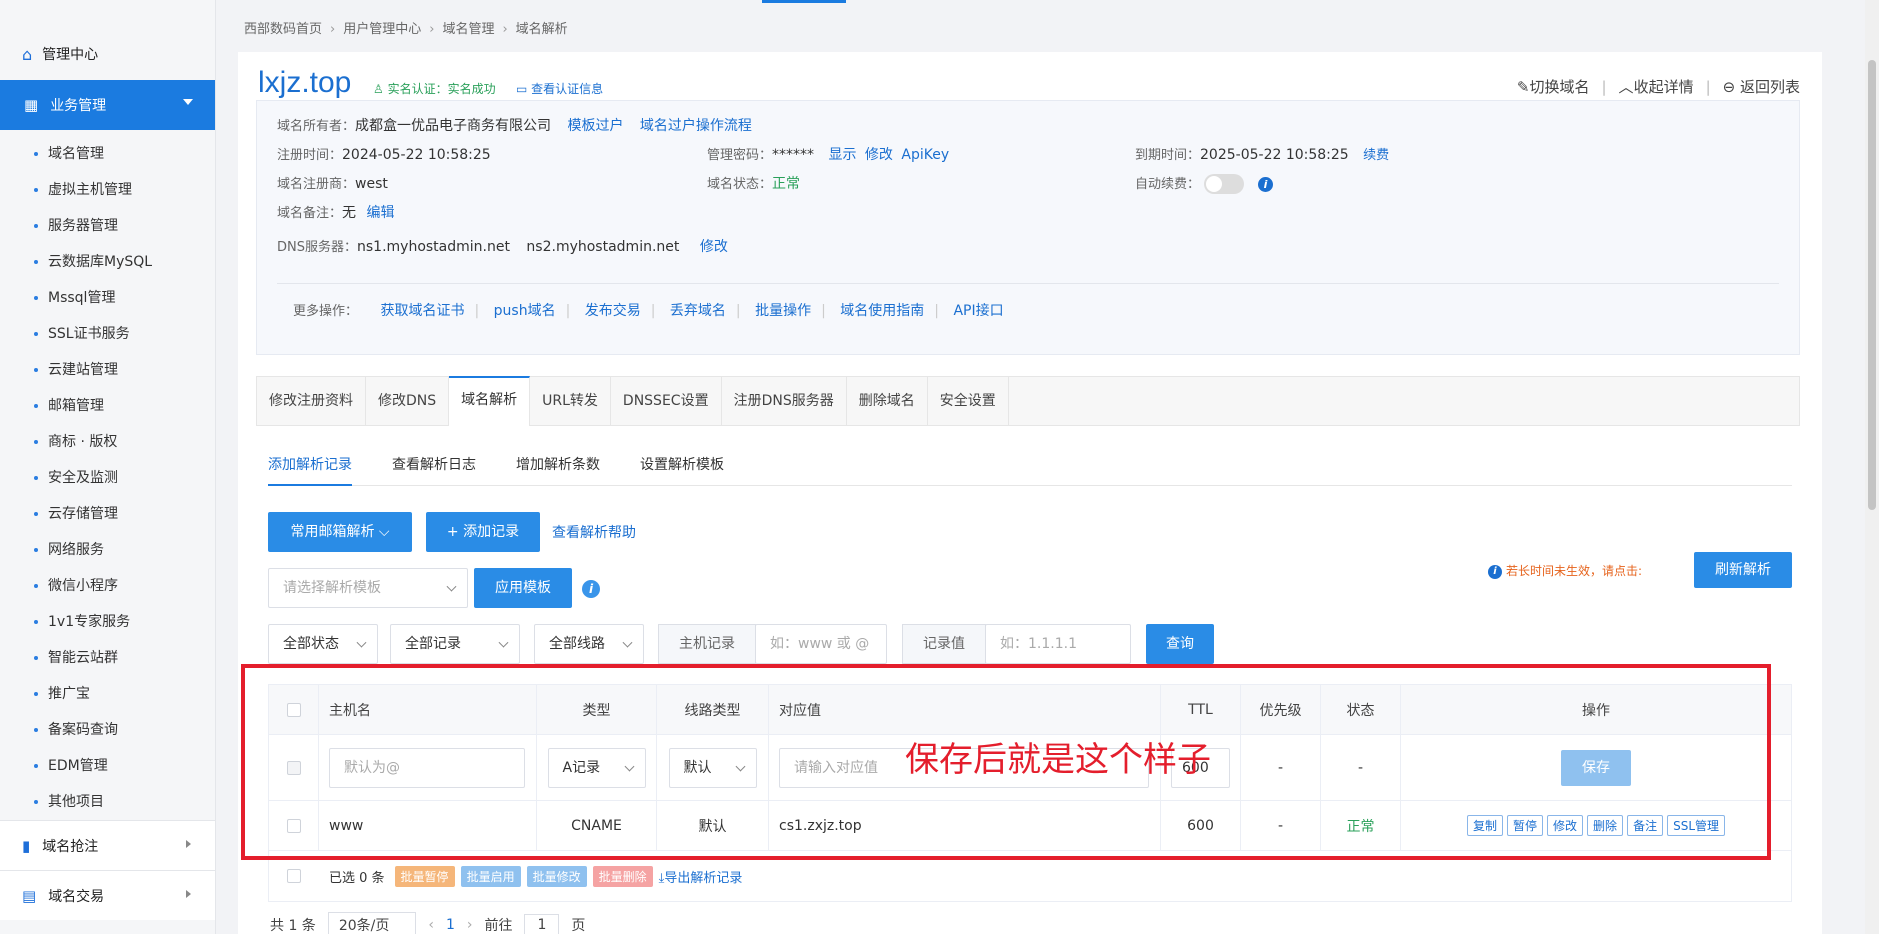 The width and height of the screenshot is (1879, 934). I want to click on resolution-help-link: 查看解析帮助, so click(594, 532).